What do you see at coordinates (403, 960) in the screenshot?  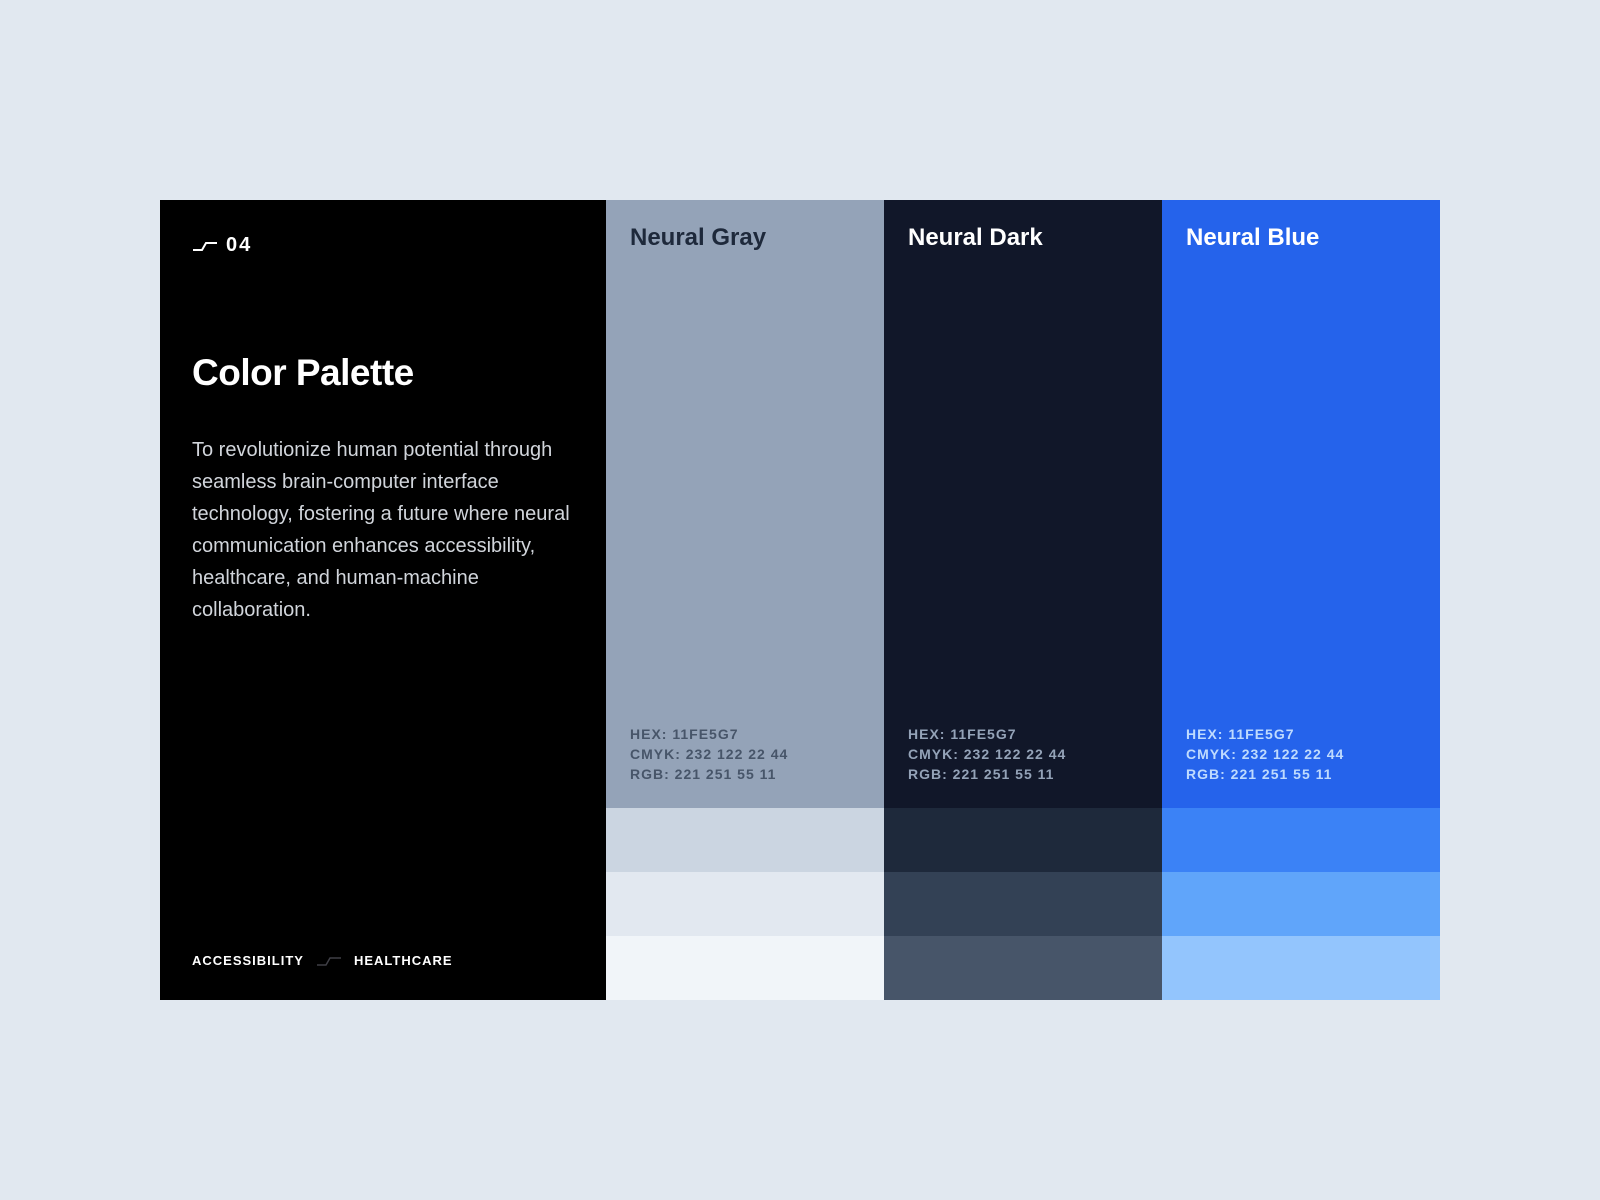 I see `tag-healthcare: HEALTHCARE` at bounding box center [403, 960].